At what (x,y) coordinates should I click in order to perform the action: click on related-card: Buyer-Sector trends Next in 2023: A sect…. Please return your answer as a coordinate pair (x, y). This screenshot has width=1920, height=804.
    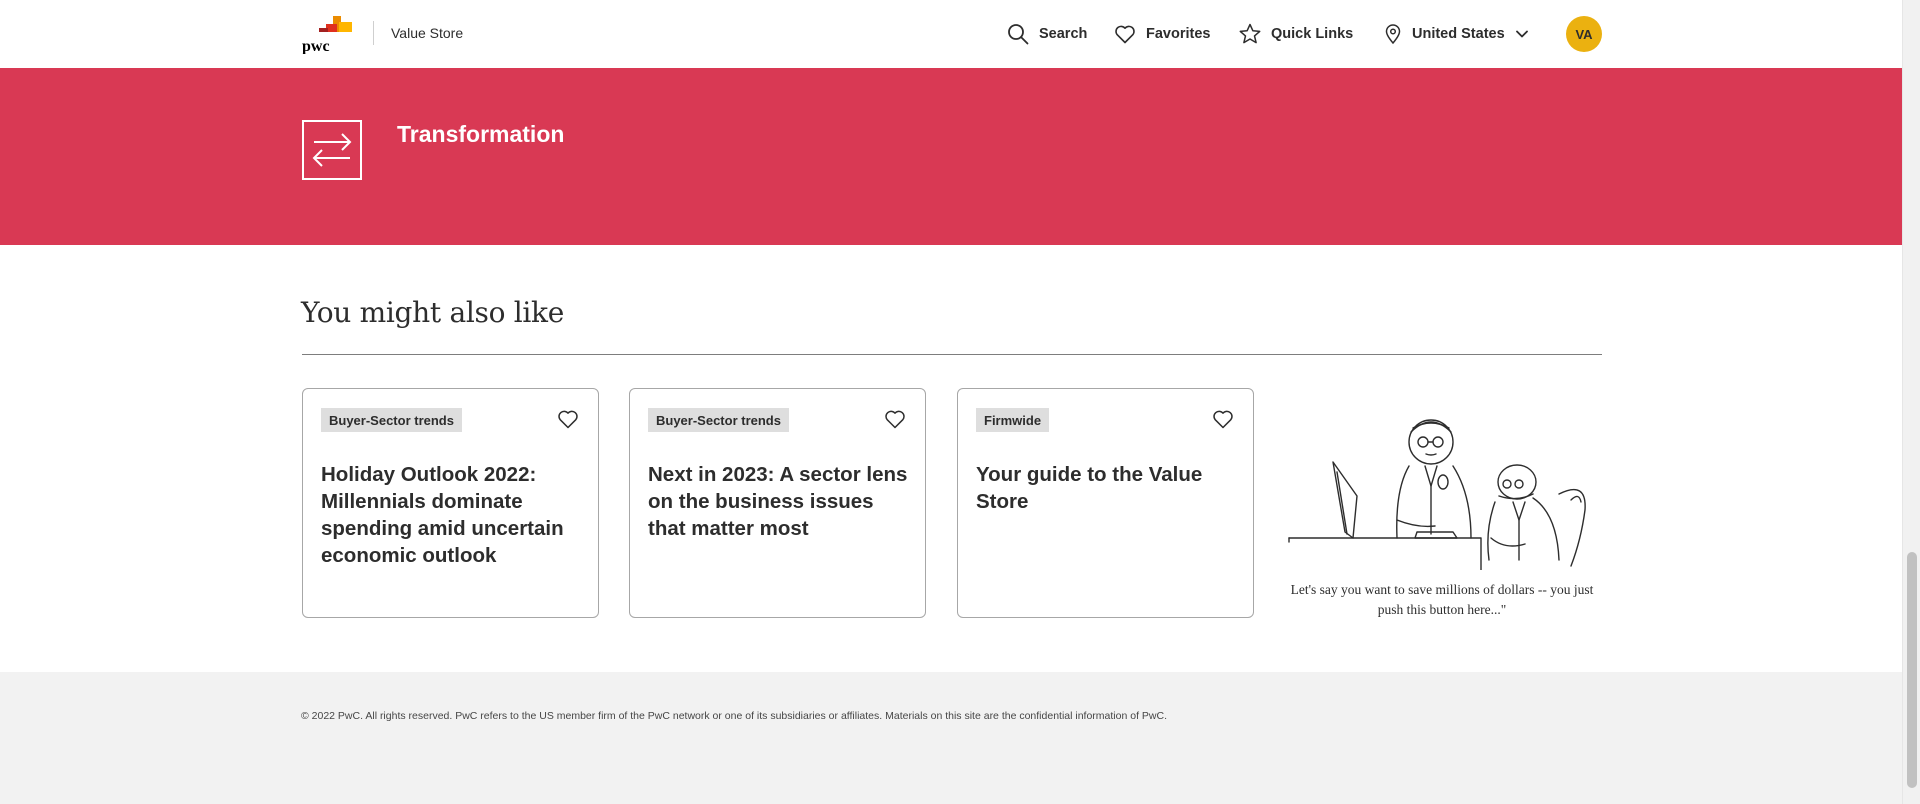
    Looking at the image, I should click on (777, 503).